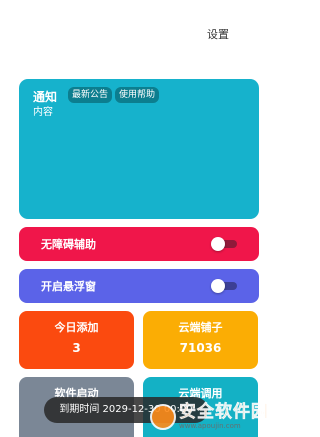  Describe the element at coordinates (210, 426) in the screenshot. I see `watermark-url: www.apoujin.com` at that location.